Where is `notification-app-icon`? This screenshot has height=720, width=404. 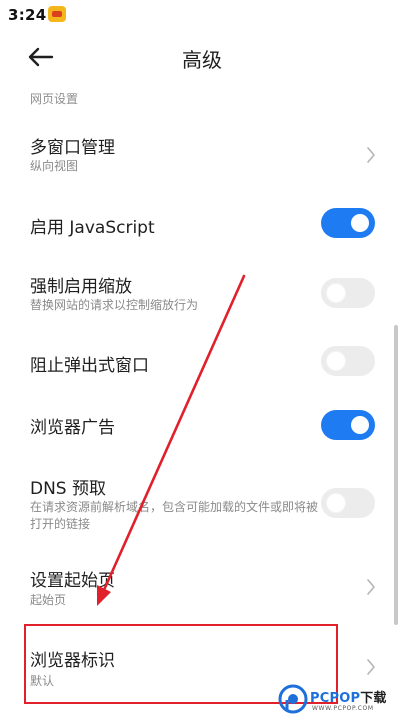 notification-app-icon is located at coordinates (57, 14).